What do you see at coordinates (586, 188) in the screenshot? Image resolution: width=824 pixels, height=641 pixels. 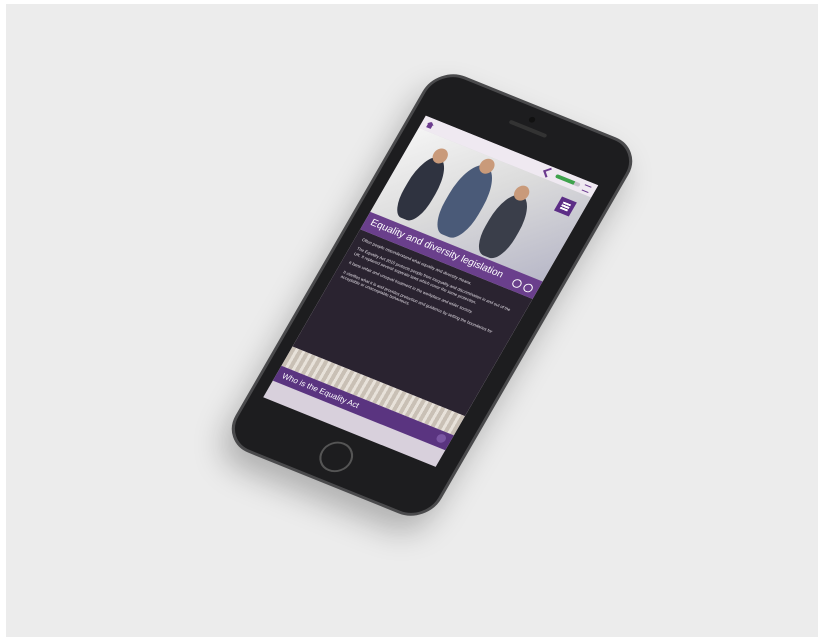 I see `menu-icon` at bounding box center [586, 188].